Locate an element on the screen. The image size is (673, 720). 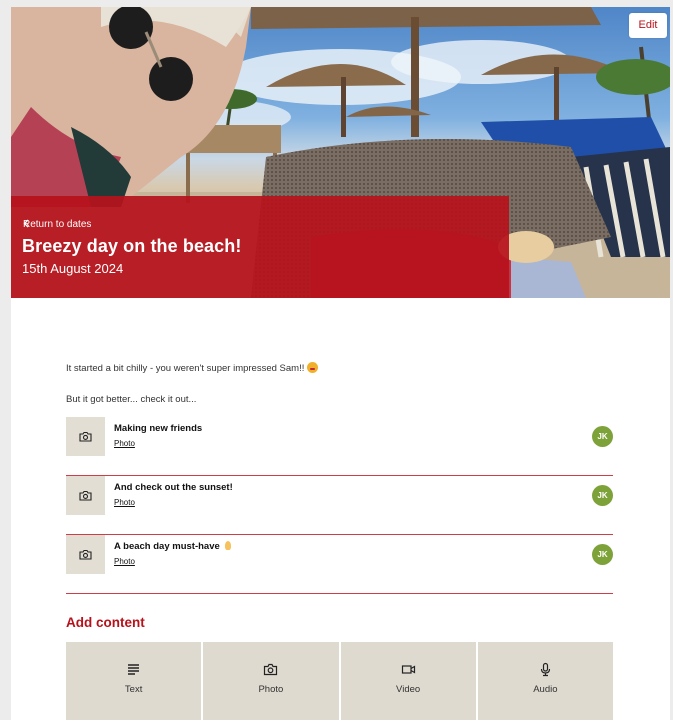
list-item: A beach day must-have Photo JK is located at coordinates (339, 564).